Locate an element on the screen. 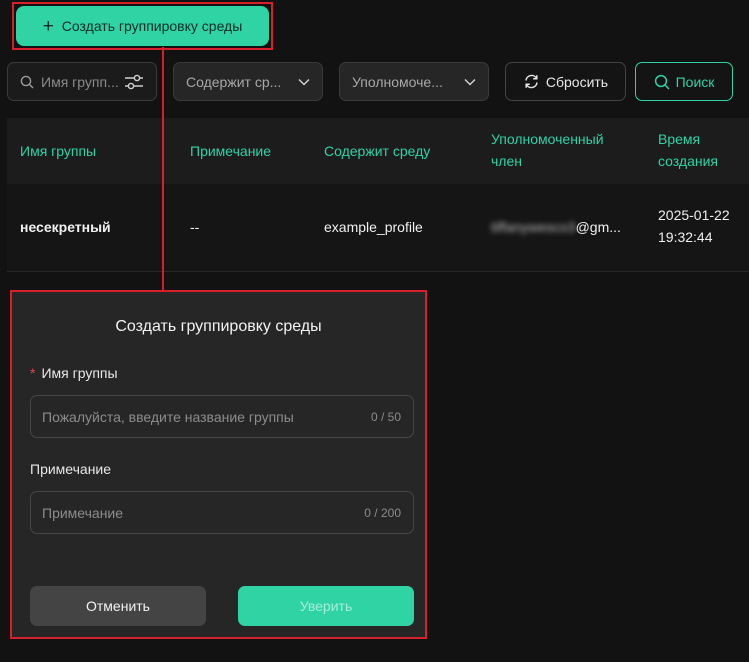 This screenshot has width=749, height=662. refresh-icon is located at coordinates (531, 81).